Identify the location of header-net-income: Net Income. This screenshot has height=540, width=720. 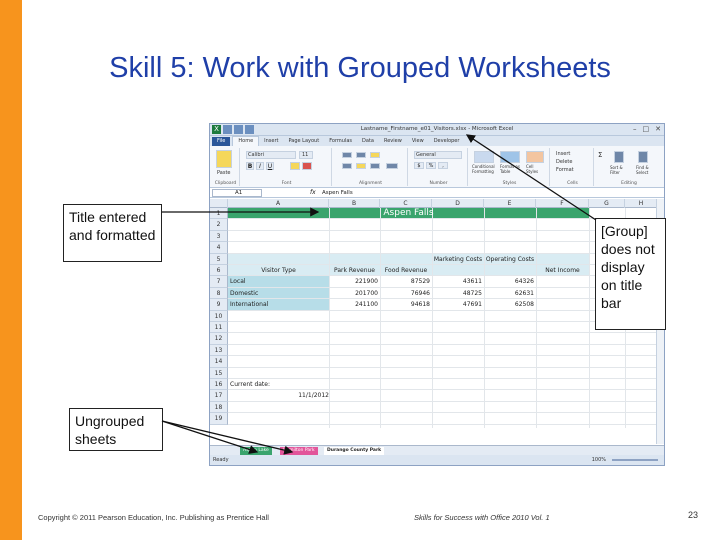
(562, 270).